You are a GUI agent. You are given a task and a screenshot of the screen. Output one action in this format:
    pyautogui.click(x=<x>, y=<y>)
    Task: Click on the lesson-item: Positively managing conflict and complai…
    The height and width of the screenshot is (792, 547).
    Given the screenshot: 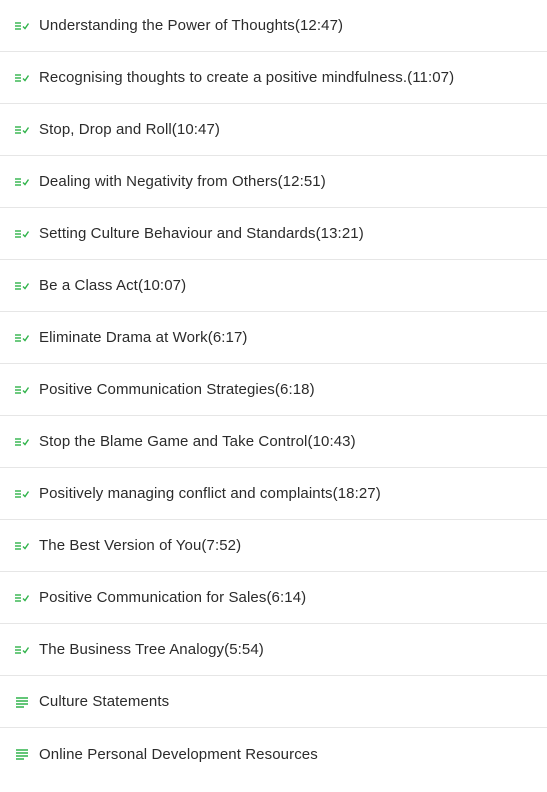 What is the action you would take?
    pyautogui.click(x=273, y=494)
    